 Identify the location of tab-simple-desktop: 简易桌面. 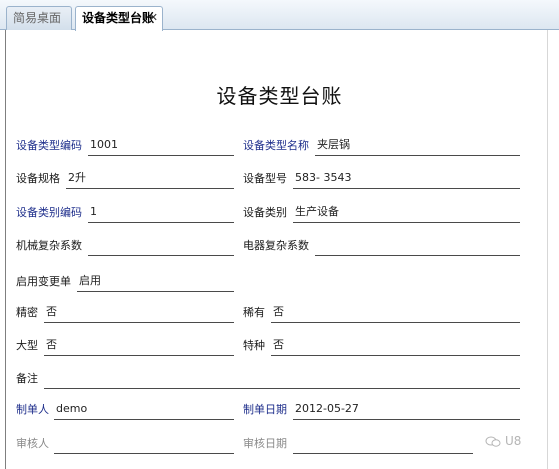
(39, 18).